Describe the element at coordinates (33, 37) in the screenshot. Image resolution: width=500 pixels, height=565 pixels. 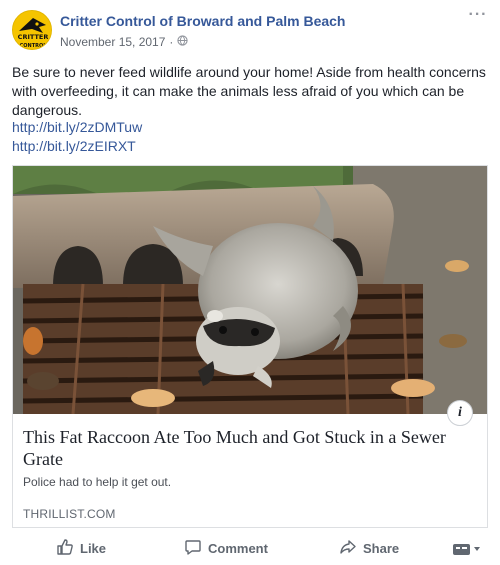
I see `svg-text: CRITTER` at that location.